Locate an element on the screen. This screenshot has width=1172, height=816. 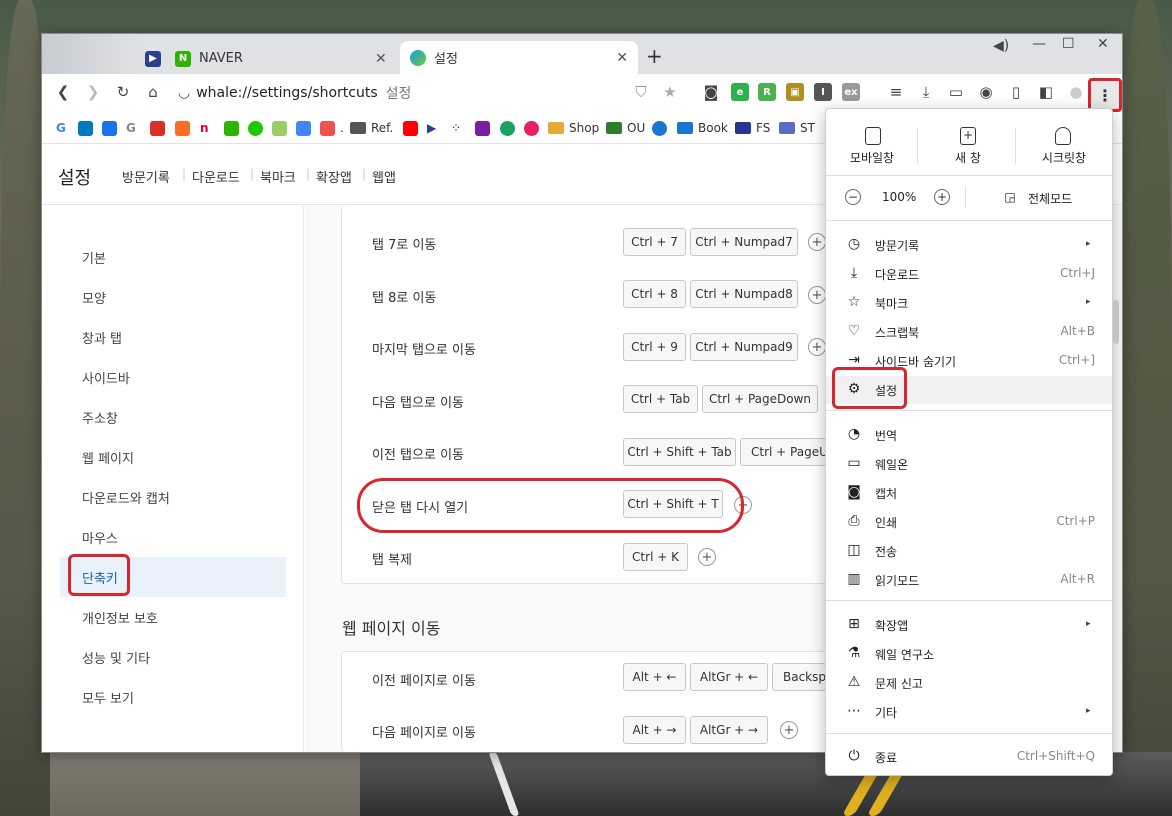
reload-icon: ↻ is located at coordinates (123, 92).